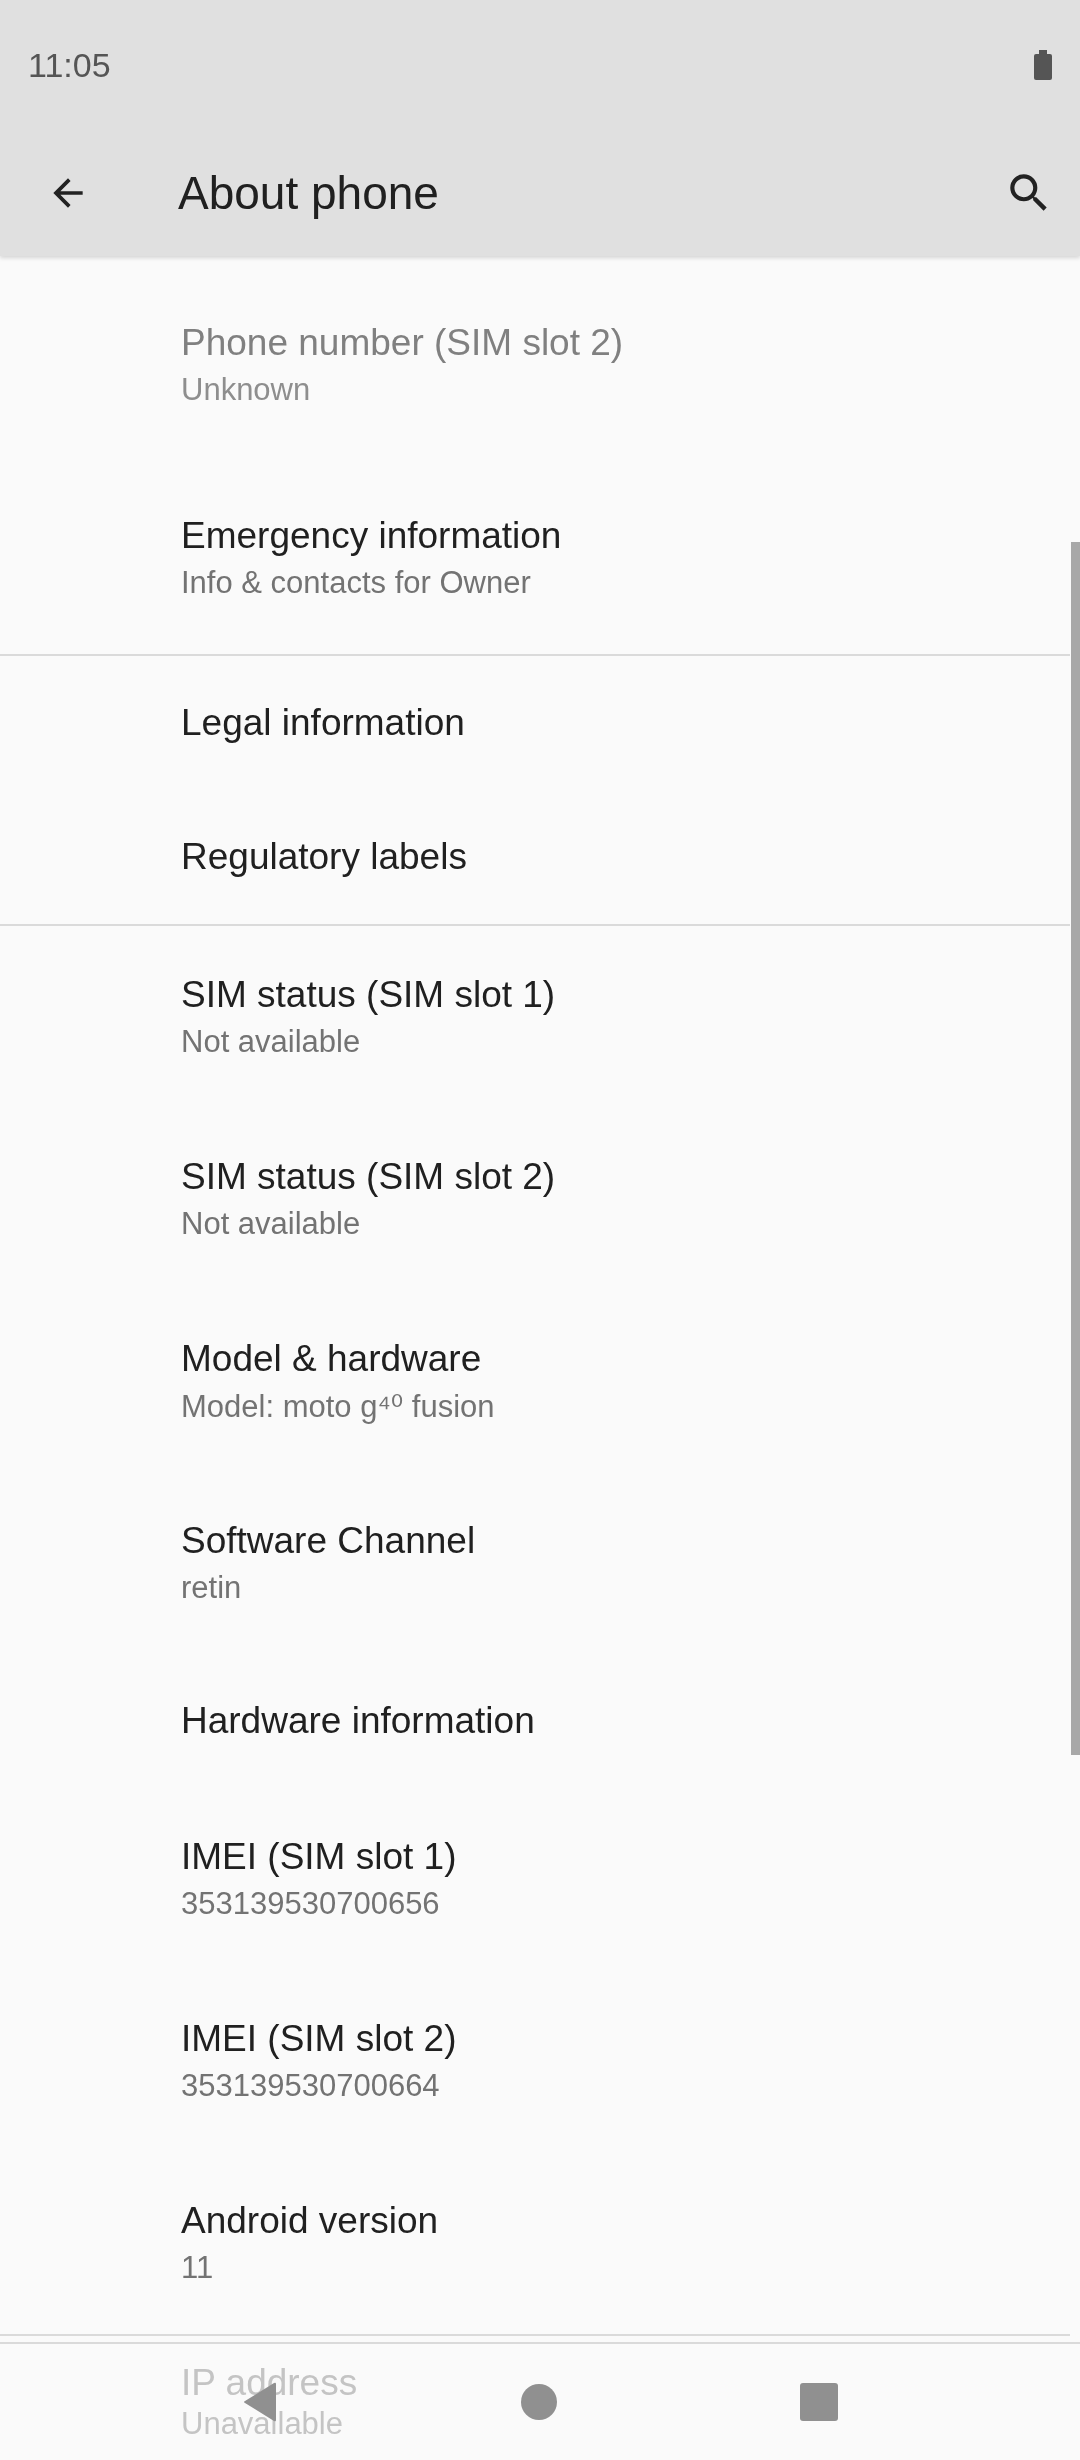 Image resolution: width=1080 pixels, height=2460 pixels. What do you see at coordinates (535, 1199) in the screenshot?
I see `settings-item: SIM status (SIM slot 2) Not available` at bounding box center [535, 1199].